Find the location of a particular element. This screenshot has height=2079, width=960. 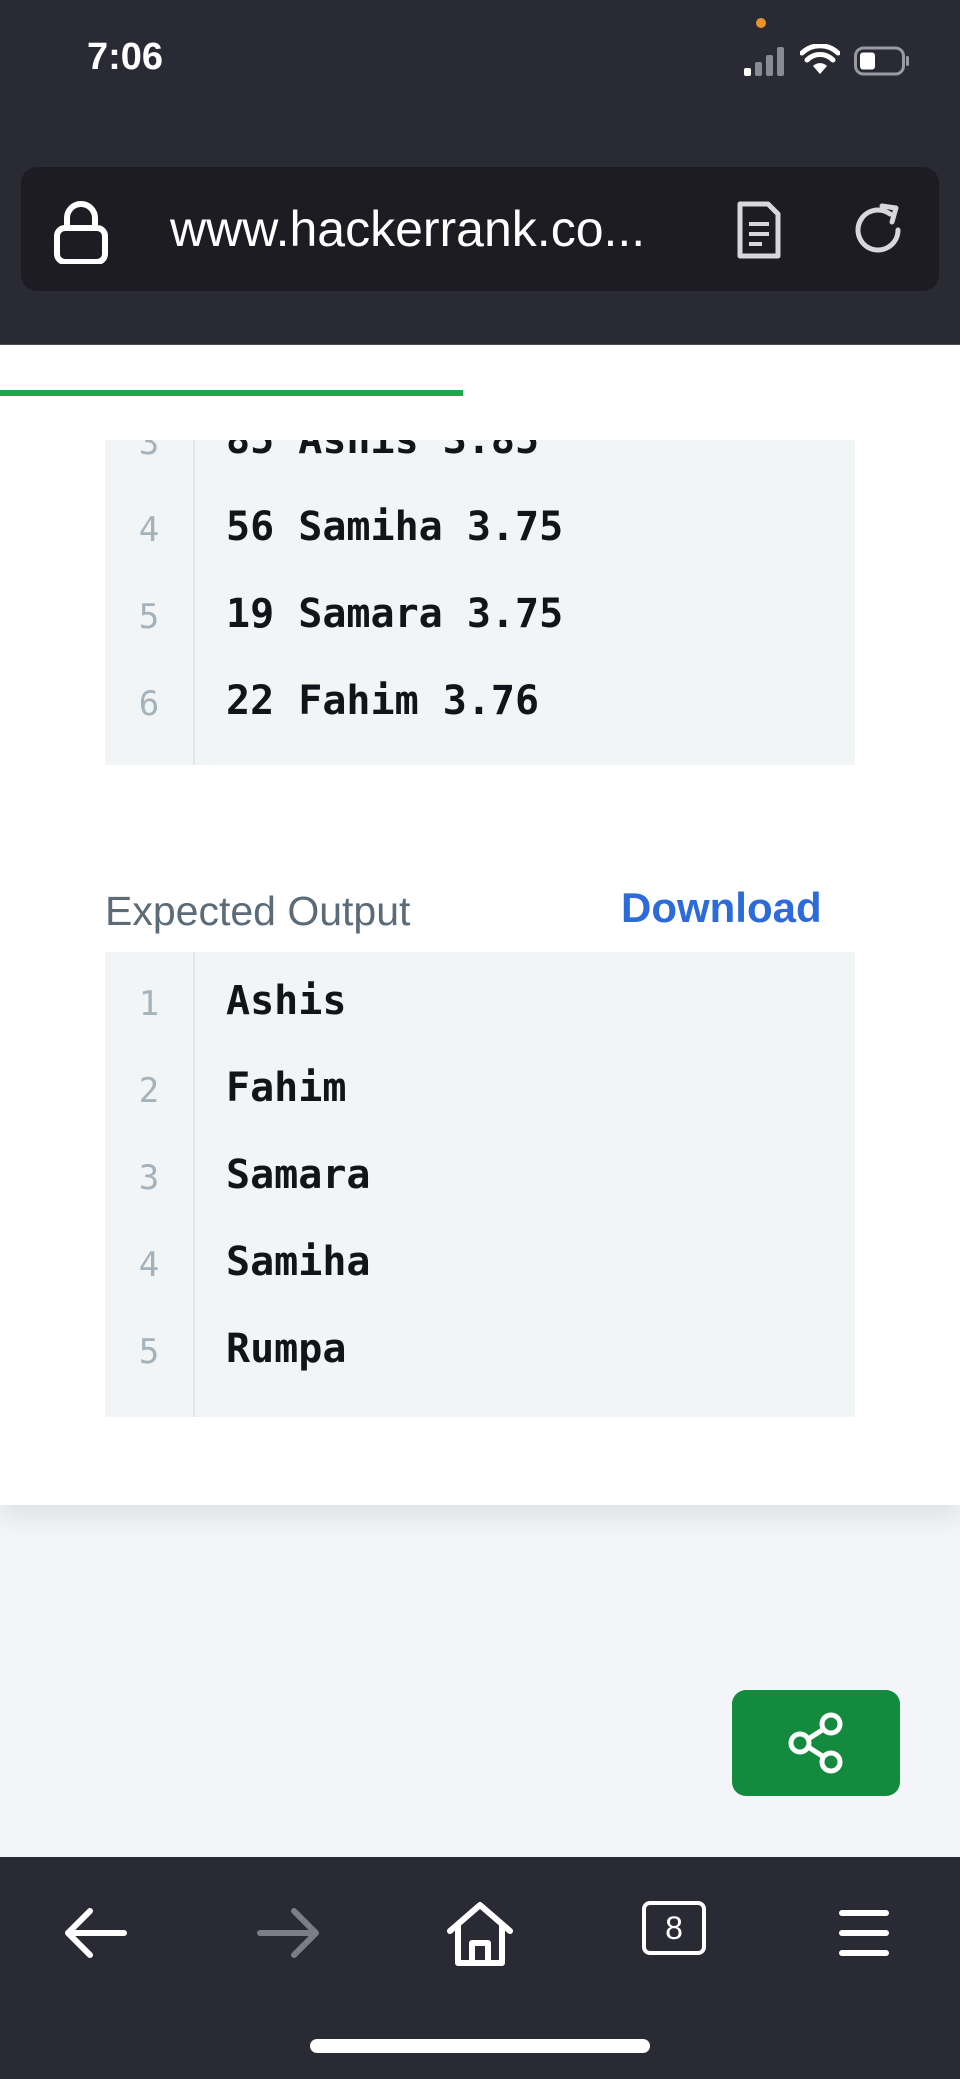

tabs-button: 8 is located at coordinates (674, 1928).